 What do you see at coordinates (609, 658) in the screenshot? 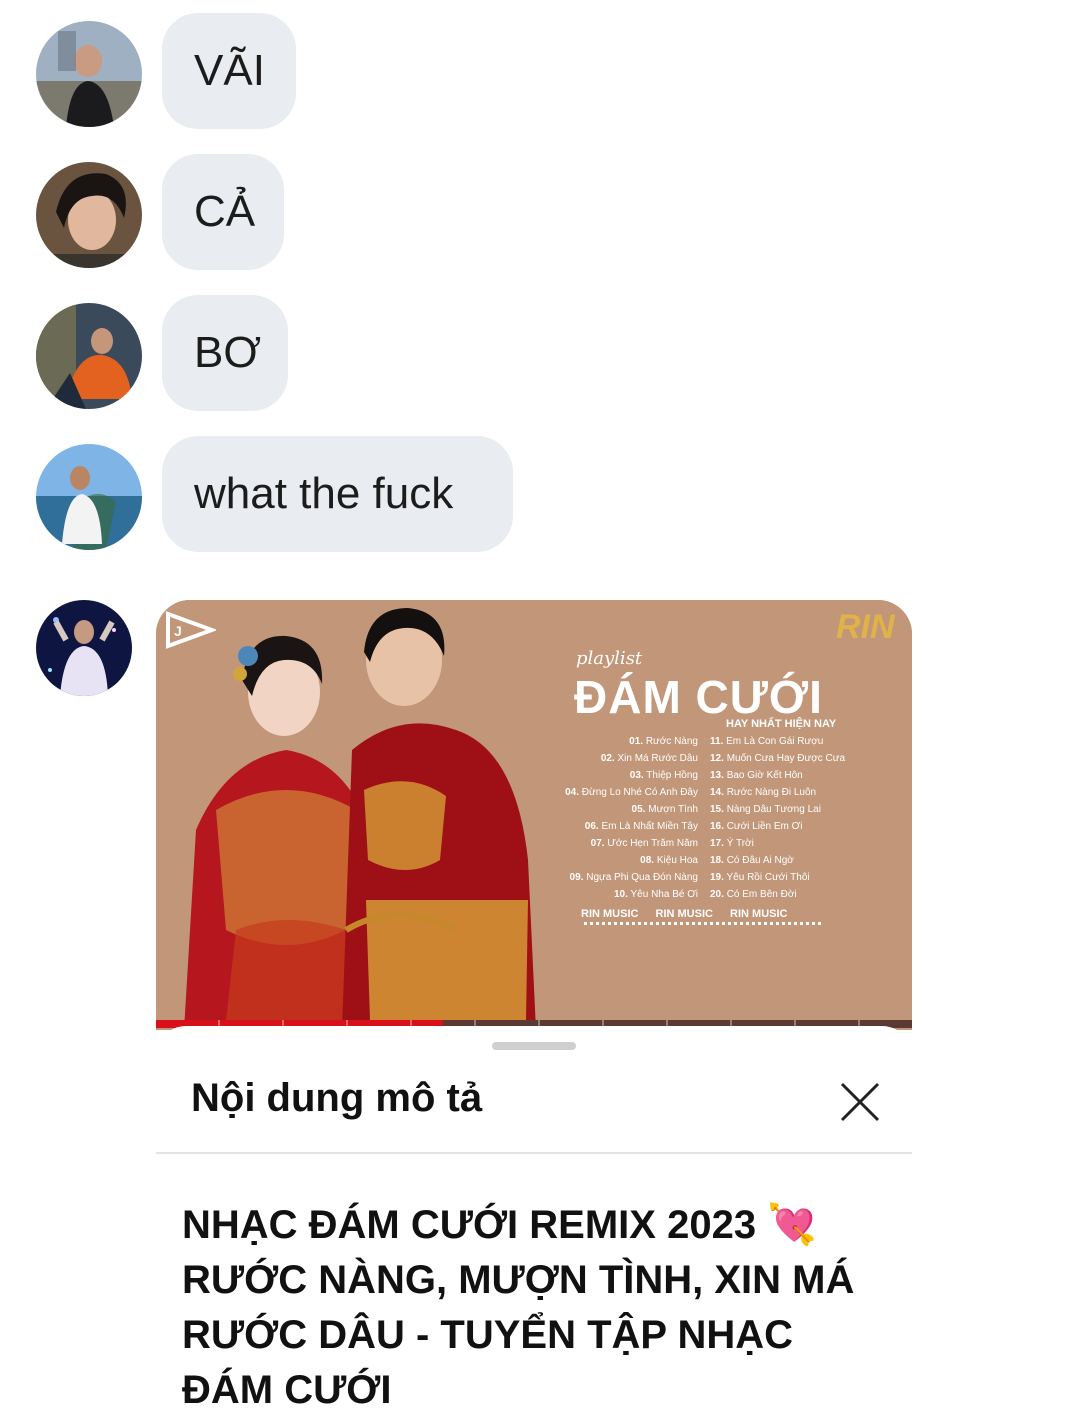
I see `playlist-label: playlist` at bounding box center [609, 658].